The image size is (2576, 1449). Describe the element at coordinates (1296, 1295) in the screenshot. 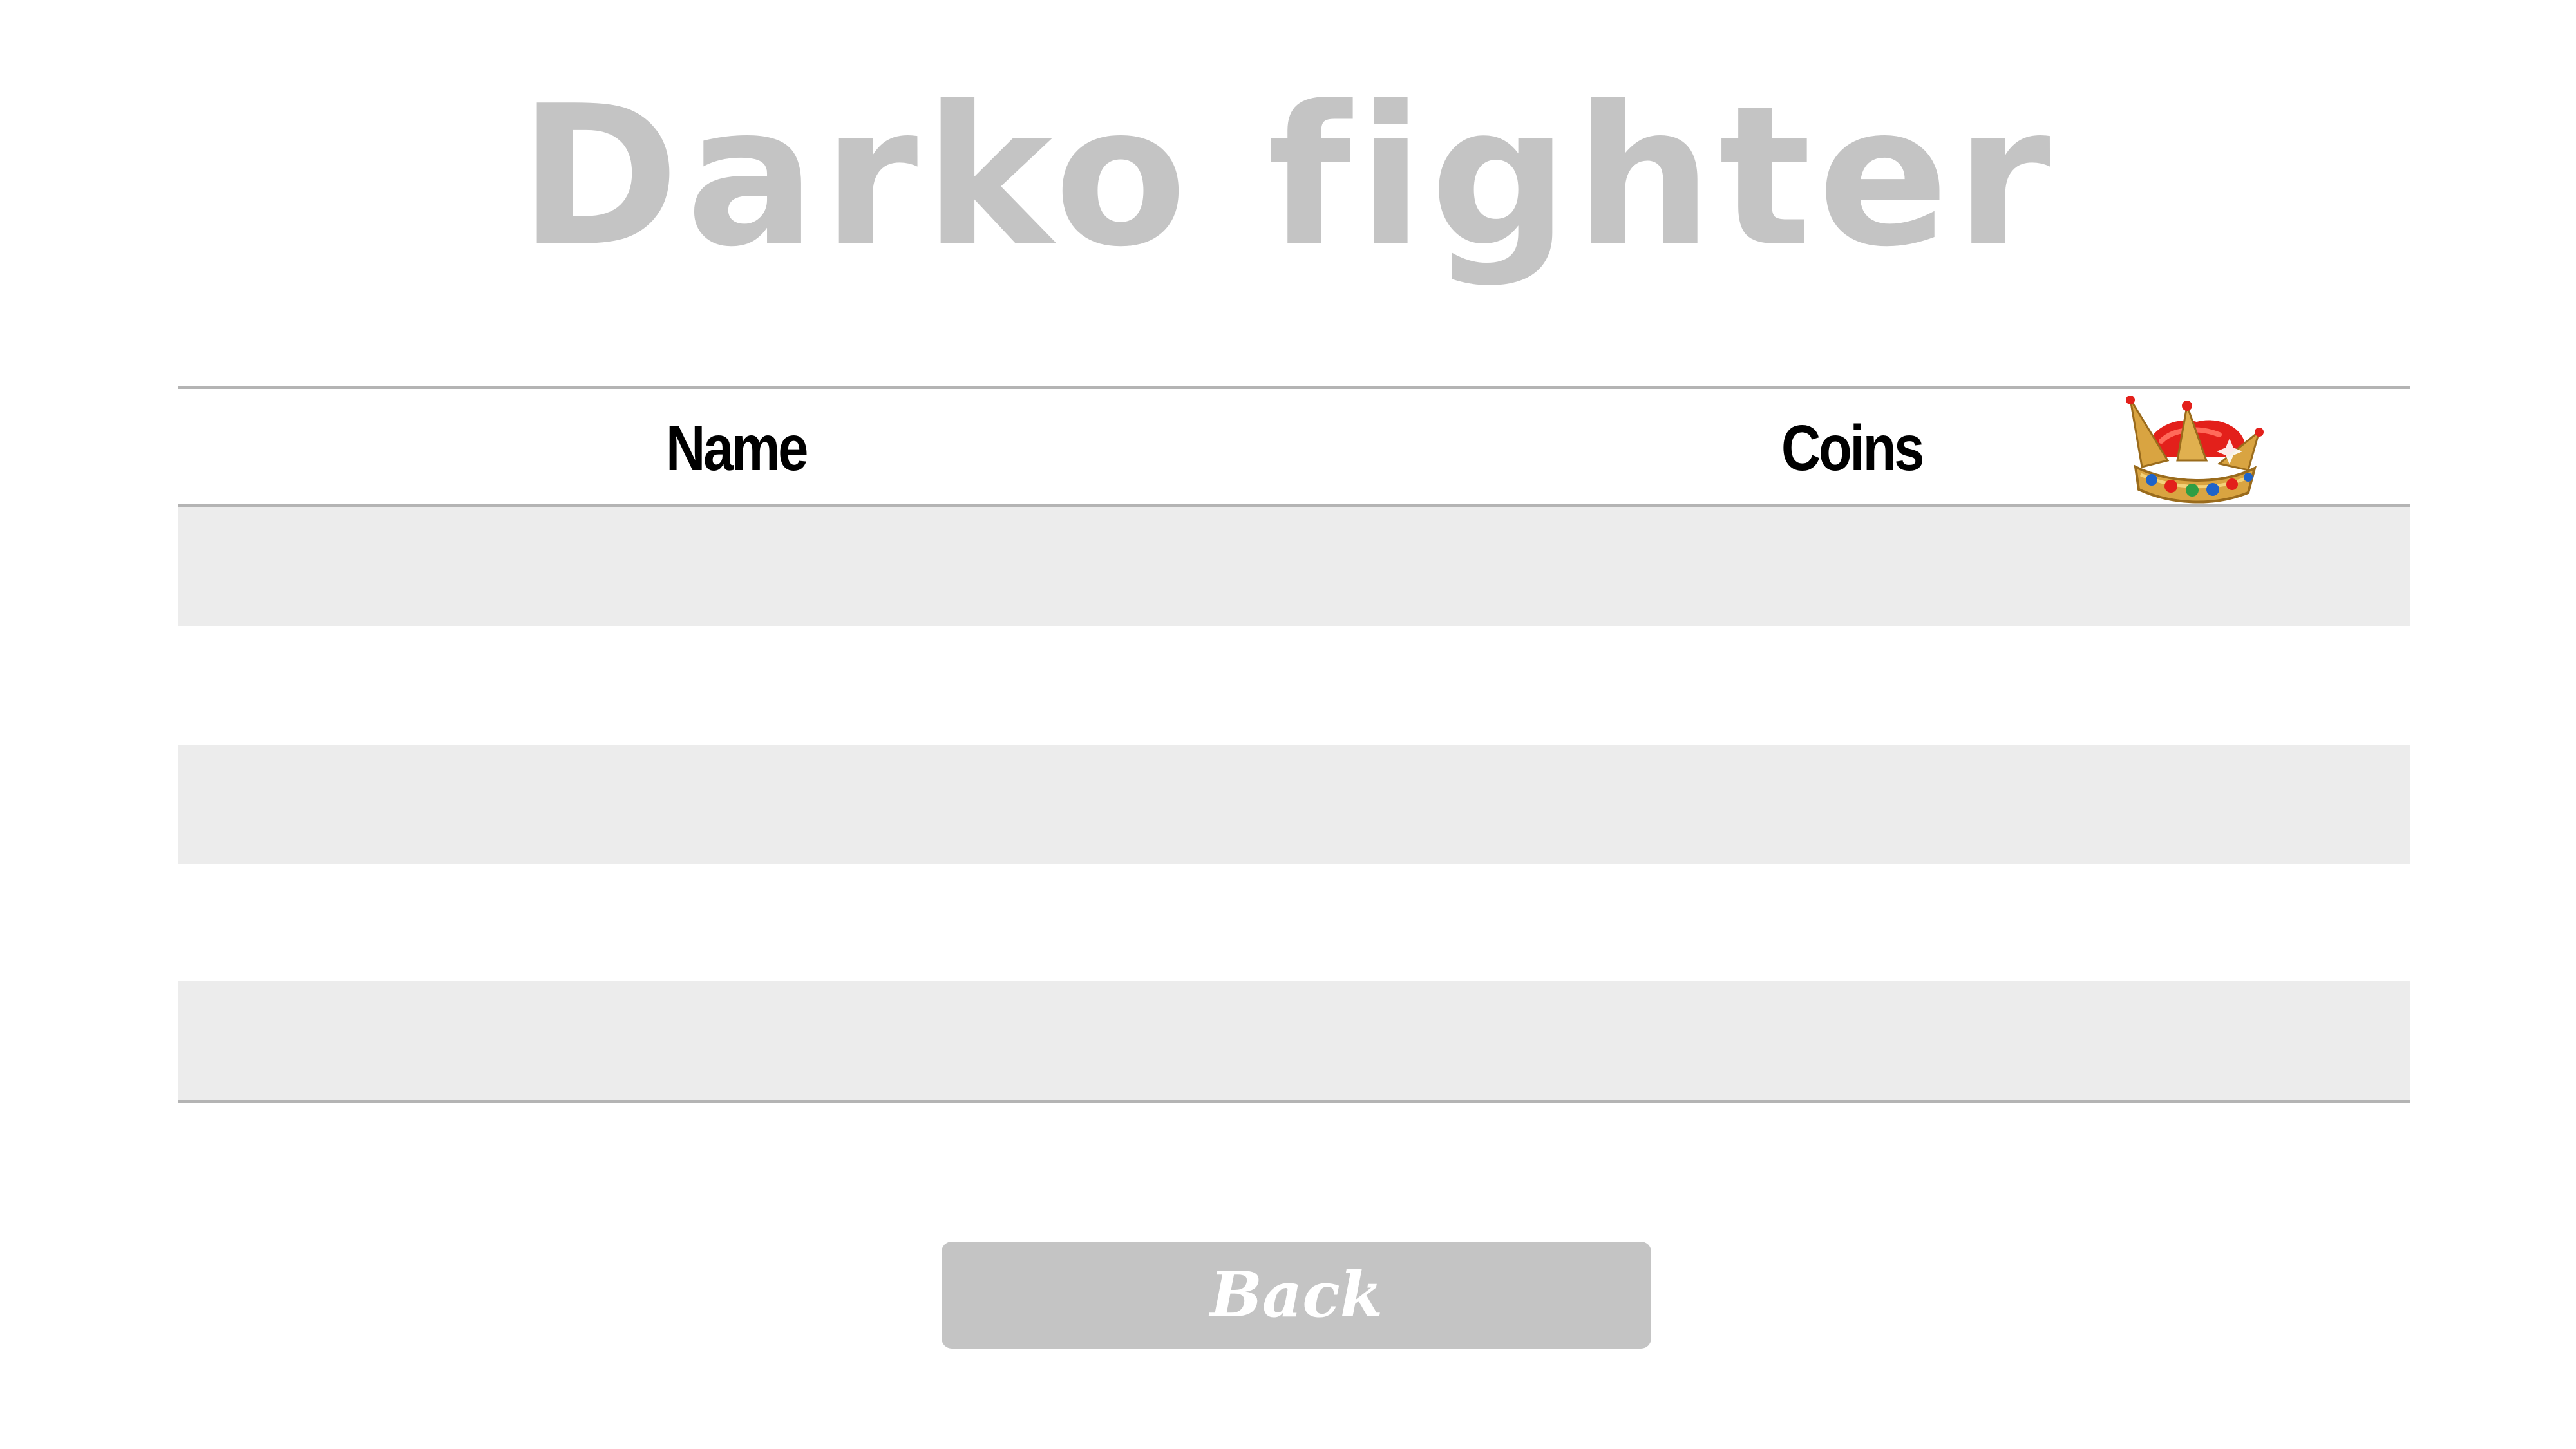

I see `back-button: Back` at that location.